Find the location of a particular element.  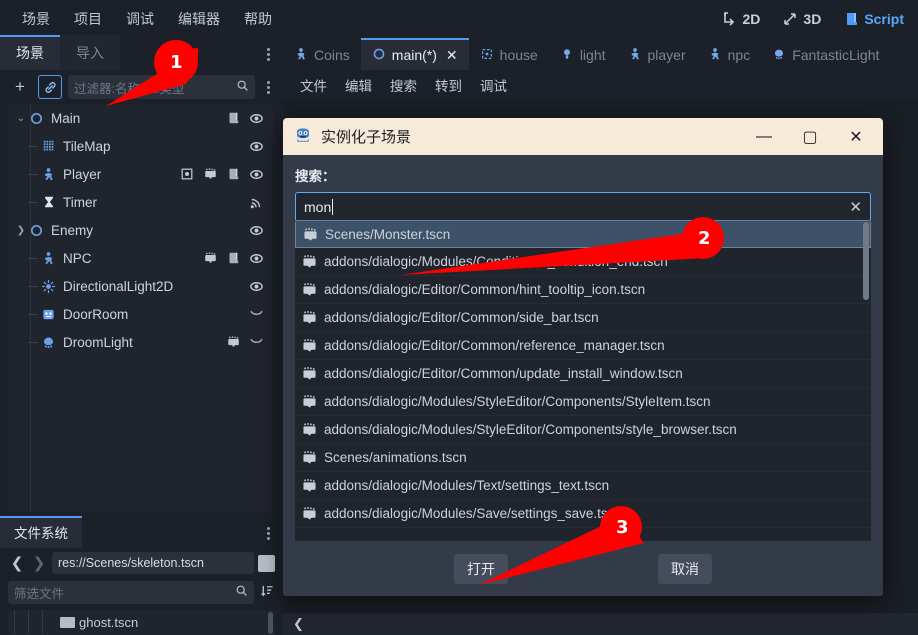

script-tab-fantasticlight: FantasticLight is located at coordinates (826, 54).